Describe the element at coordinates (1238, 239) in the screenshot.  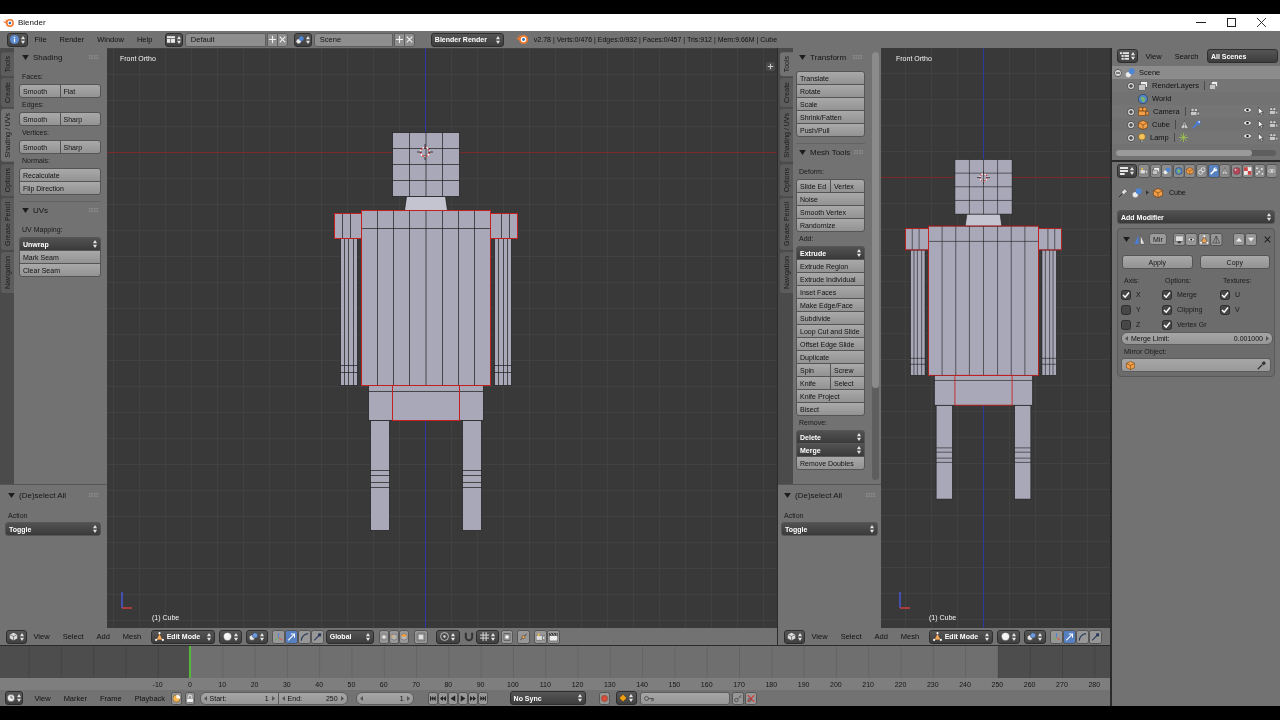
I see `chevron-up-icon` at that location.